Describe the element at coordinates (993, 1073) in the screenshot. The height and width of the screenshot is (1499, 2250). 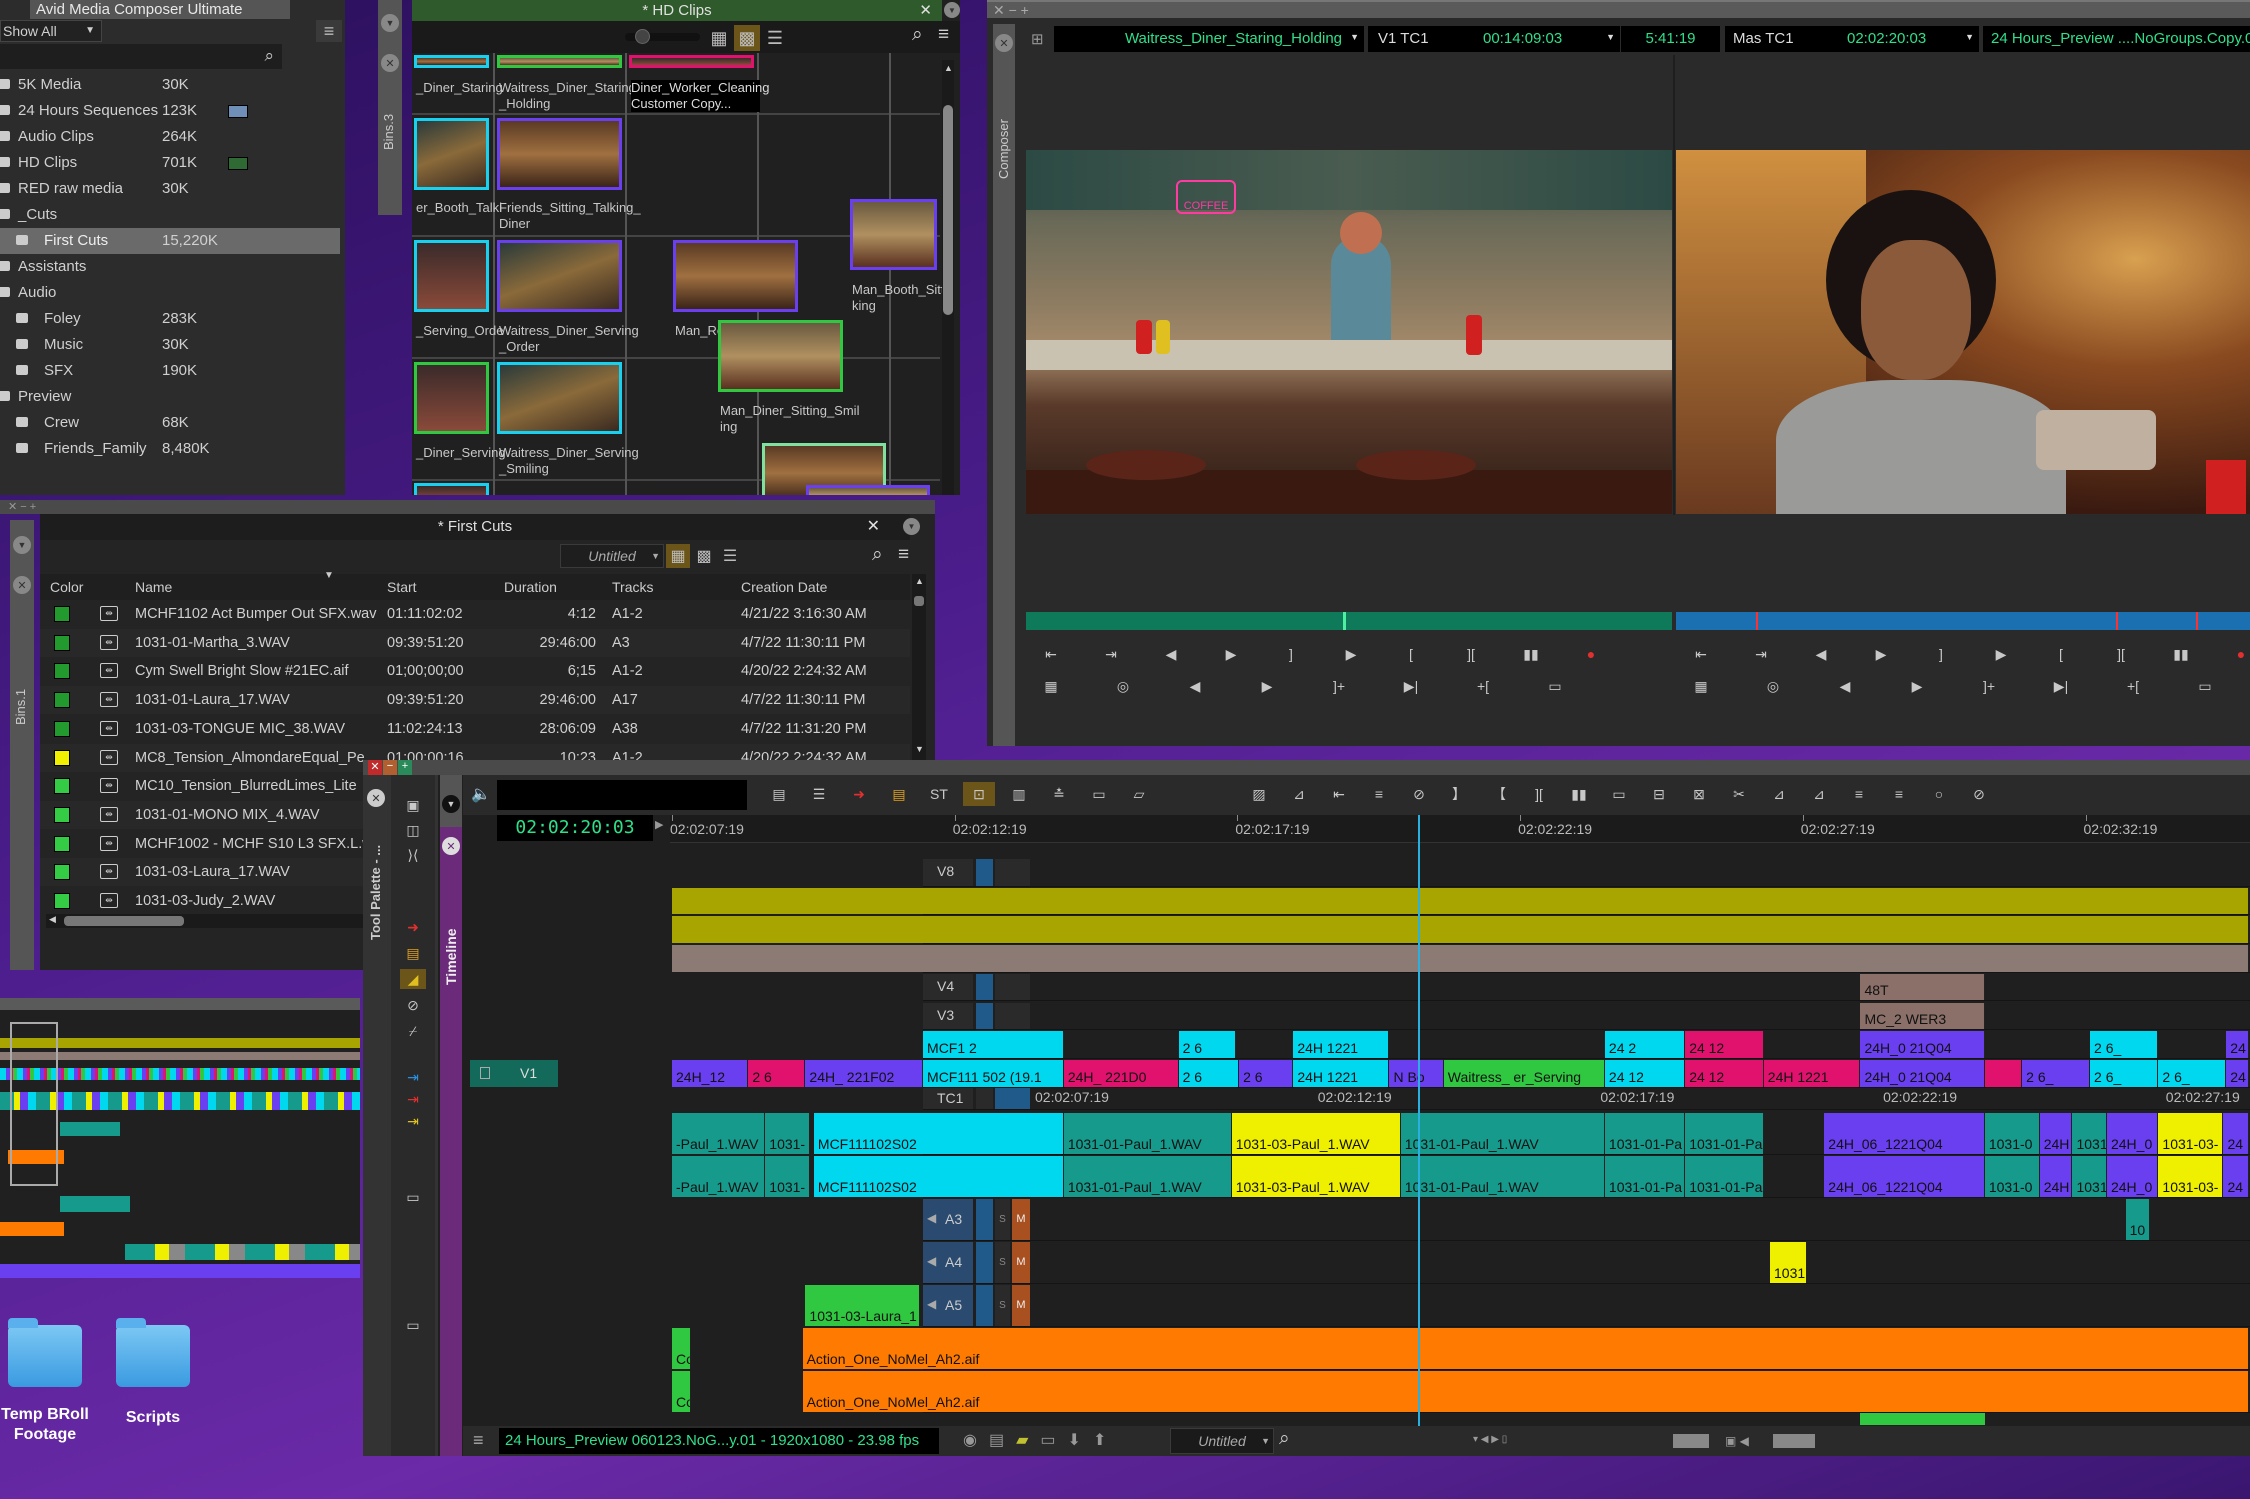
I see `timeline-clip: MCF111 502 (19.1` at that location.